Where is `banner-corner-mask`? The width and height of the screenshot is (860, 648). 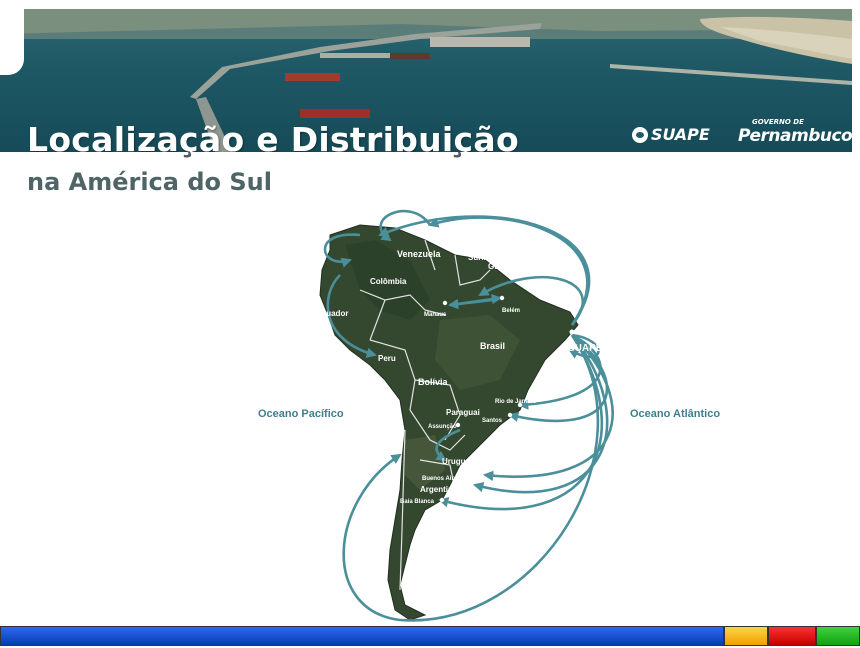
banner-corner-mask is located at coordinates (12, 42).